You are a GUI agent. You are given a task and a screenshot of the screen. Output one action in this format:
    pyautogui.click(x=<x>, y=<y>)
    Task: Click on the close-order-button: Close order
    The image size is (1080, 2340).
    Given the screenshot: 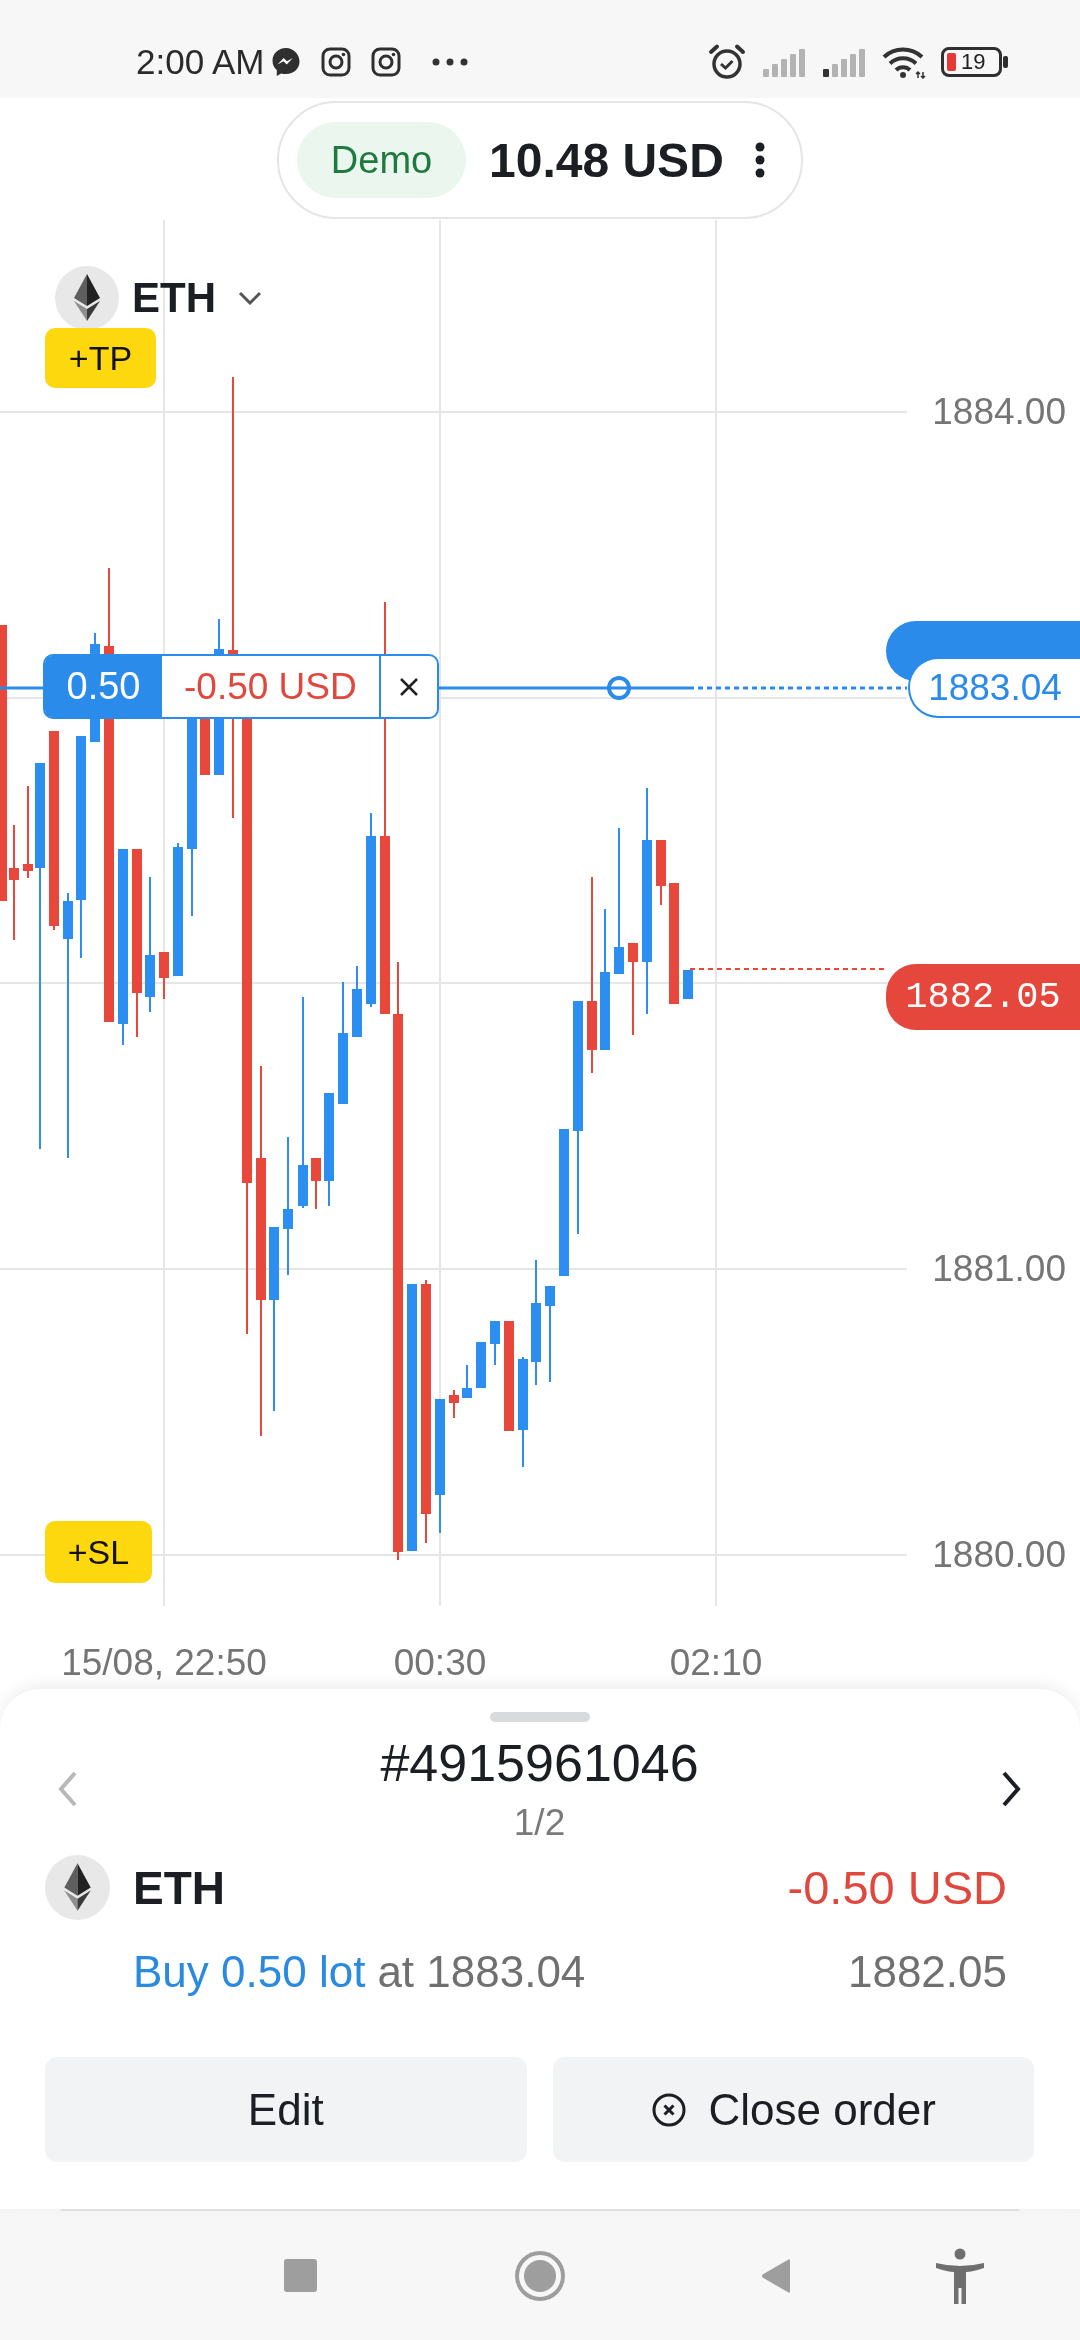 What is the action you would take?
    pyautogui.click(x=793, y=2109)
    